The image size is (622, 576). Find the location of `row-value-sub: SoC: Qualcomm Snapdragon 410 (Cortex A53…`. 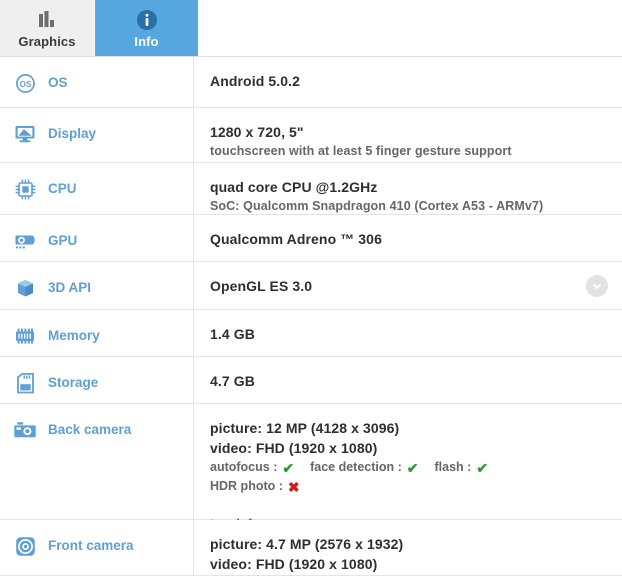

row-value-sub: SoC: Qualcomm Snapdragon 410 (Cortex A53… is located at coordinates (377, 206).